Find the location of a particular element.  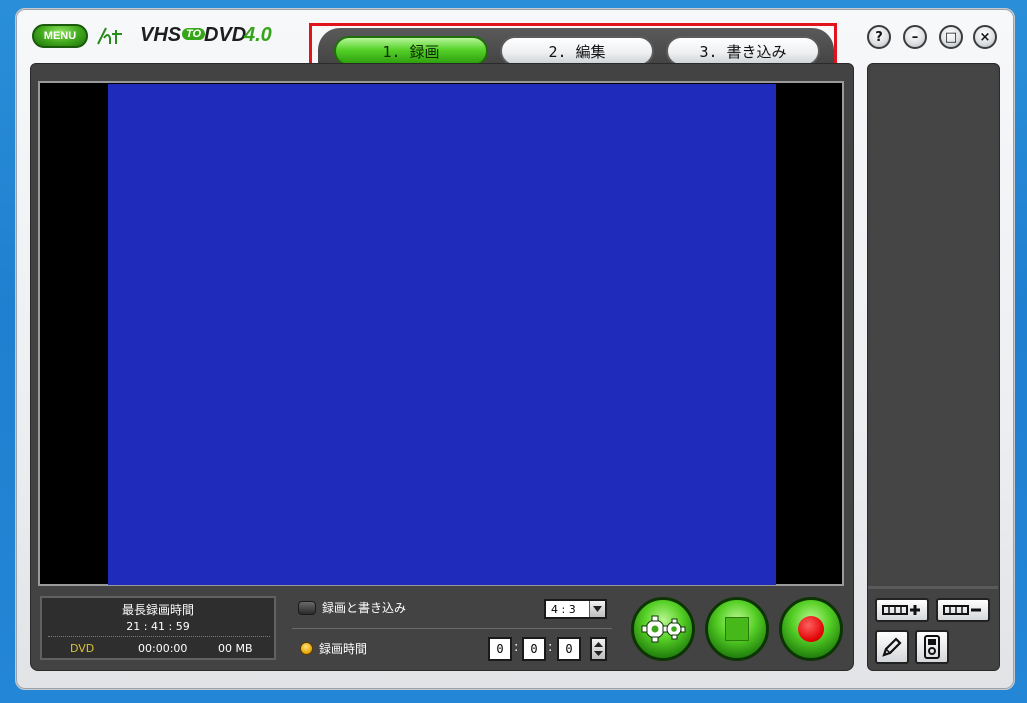

spinner-arrows-icon is located at coordinates (598, 649).